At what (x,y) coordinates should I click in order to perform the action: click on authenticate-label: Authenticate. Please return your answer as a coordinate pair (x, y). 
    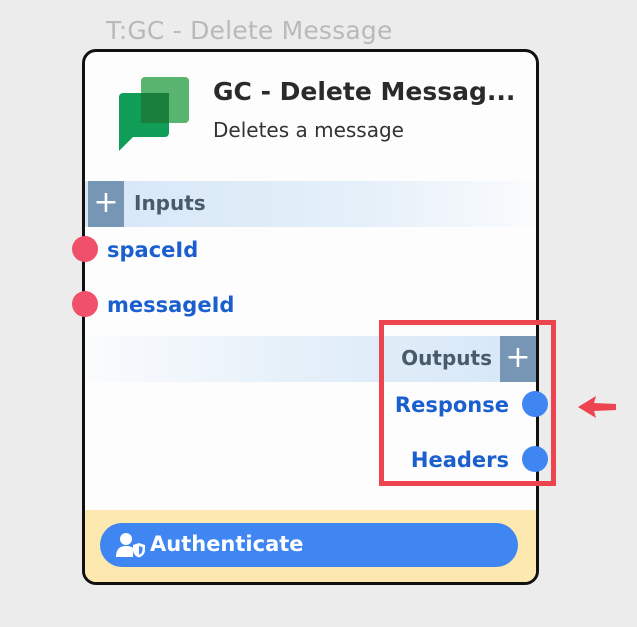
    Looking at the image, I should click on (227, 544).